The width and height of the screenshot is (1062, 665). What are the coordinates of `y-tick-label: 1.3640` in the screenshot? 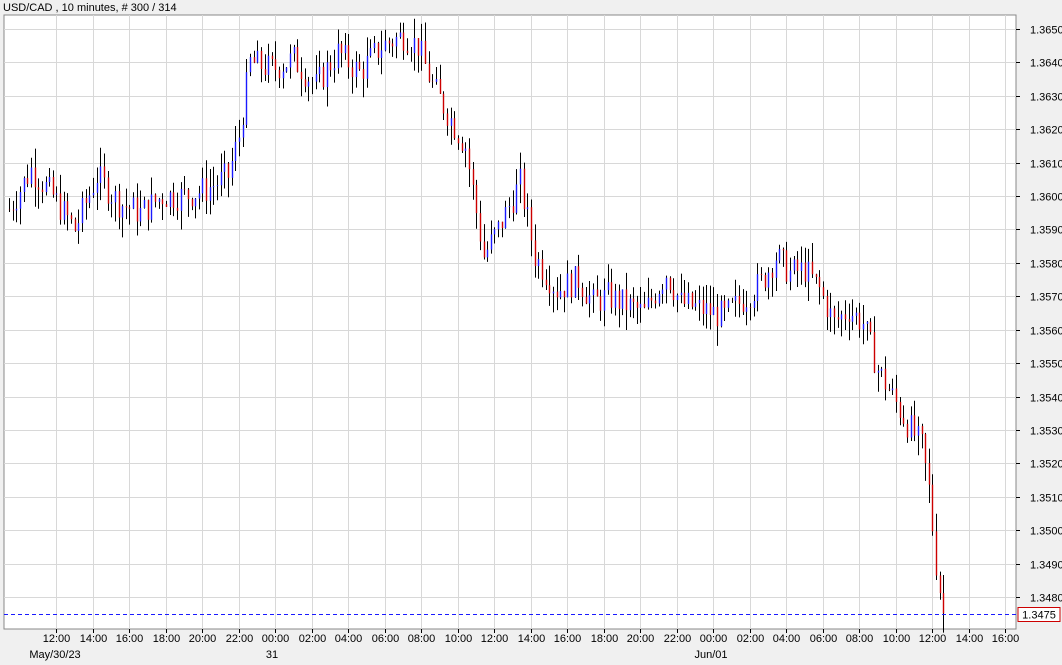 It's located at (1046, 64).